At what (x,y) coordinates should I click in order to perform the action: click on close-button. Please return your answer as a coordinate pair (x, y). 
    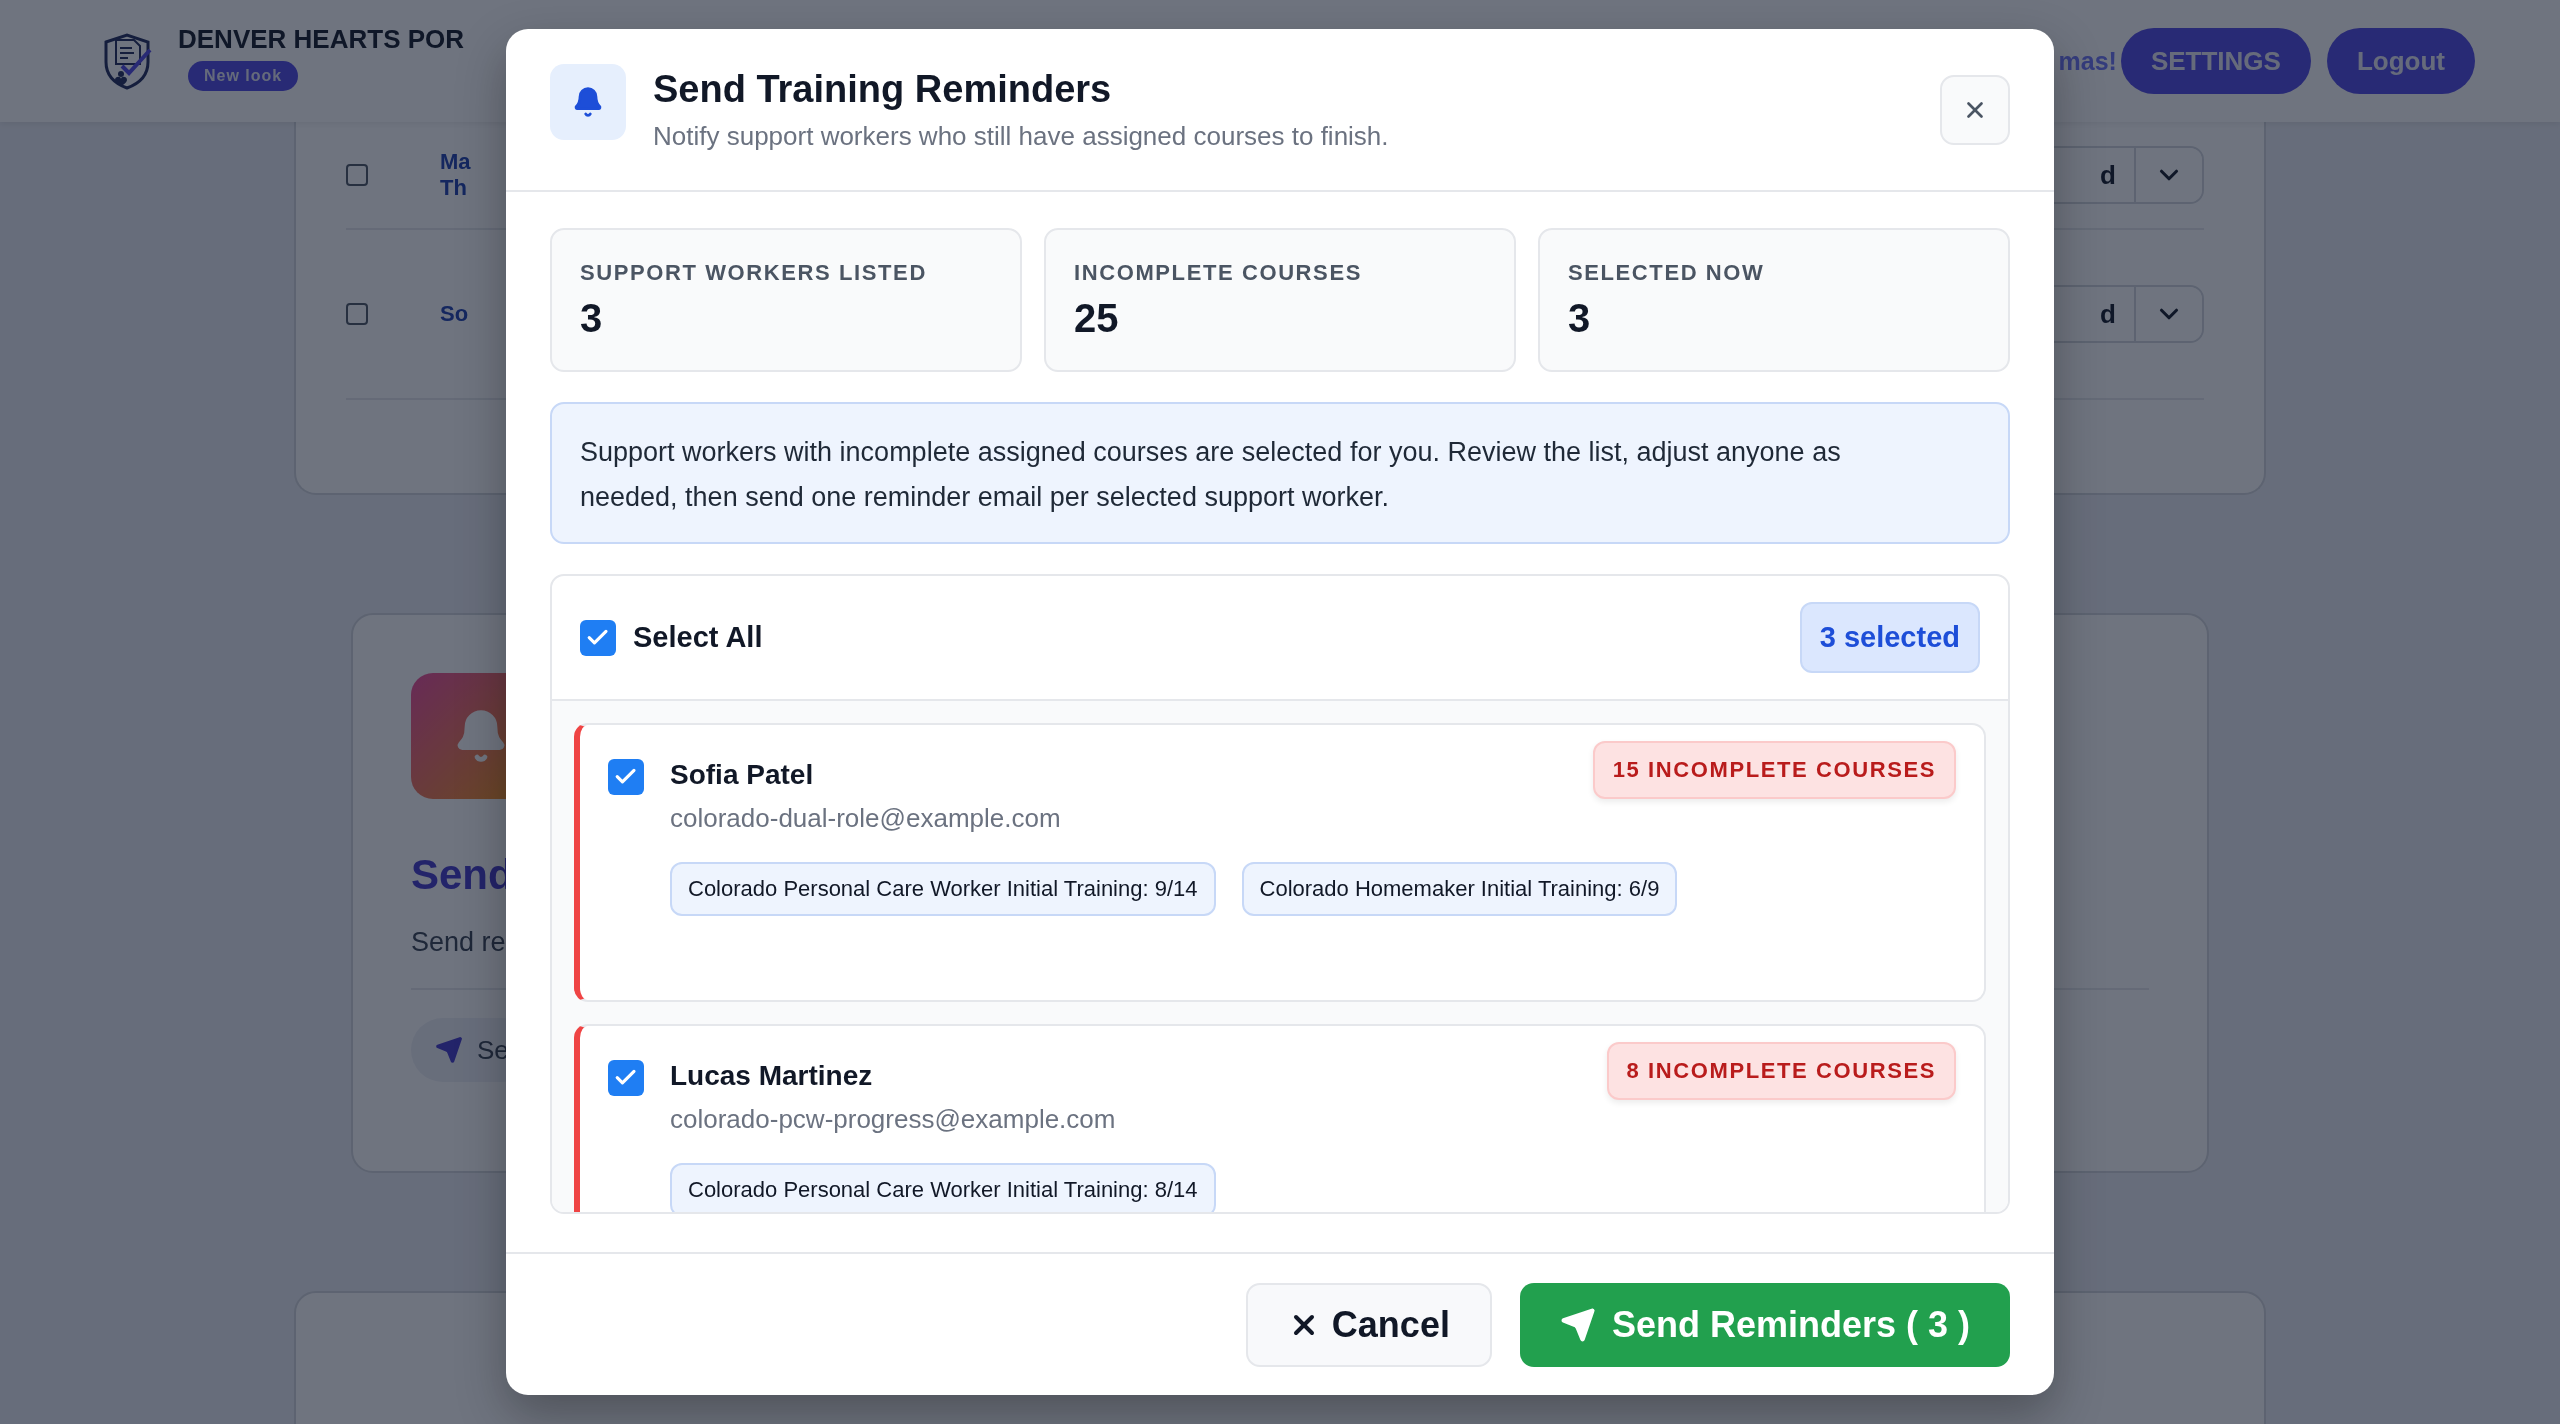
    Looking at the image, I should click on (1975, 109).